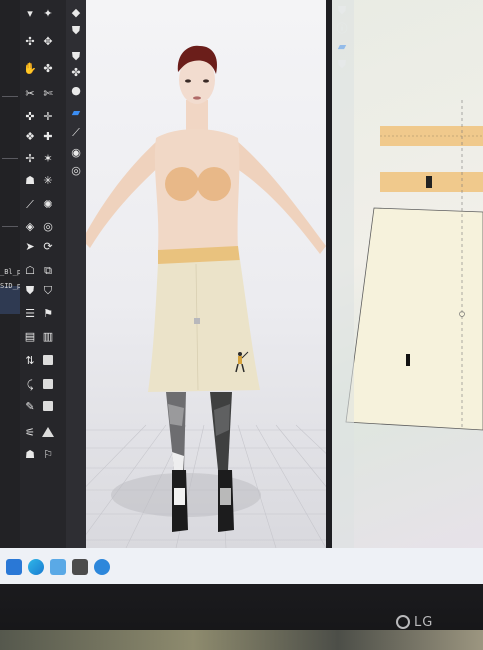 The width and height of the screenshot is (483, 650). What do you see at coordinates (30, 158) in the screenshot?
I see `tack-icon: ✢` at bounding box center [30, 158].